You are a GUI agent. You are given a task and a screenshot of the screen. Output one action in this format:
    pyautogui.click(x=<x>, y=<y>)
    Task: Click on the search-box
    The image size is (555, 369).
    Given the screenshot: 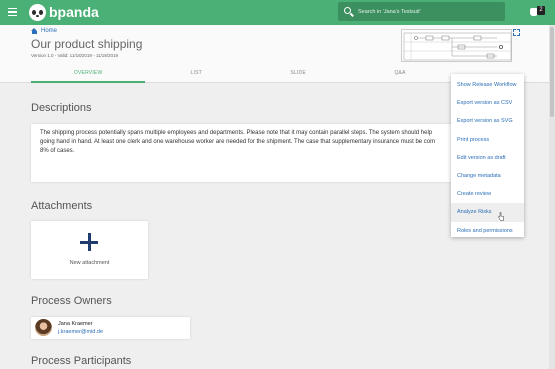 What is the action you would take?
    pyautogui.click(x=421, y=11)
    